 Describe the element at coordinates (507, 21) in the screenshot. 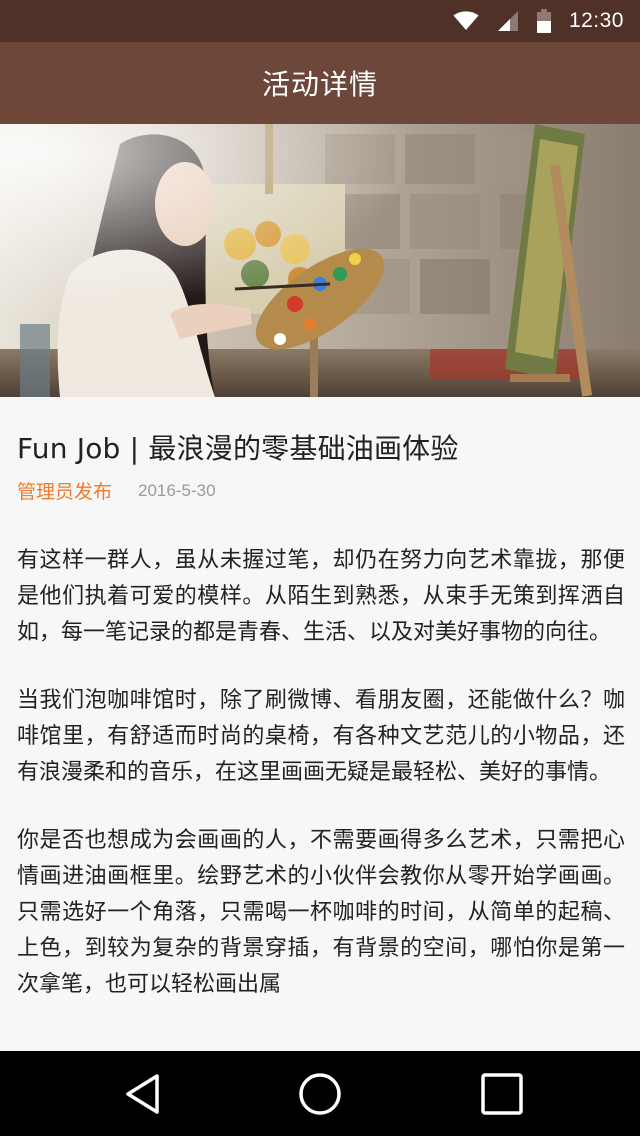

I see `cell-signal-icon` at that location.